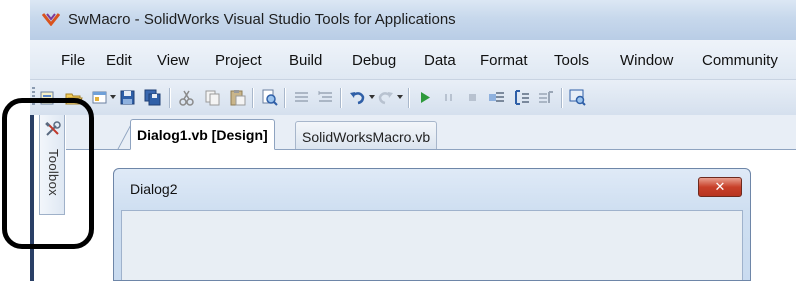  I want to click on document-tab-strip: Dialog1.vb [Design] SolidWorksMacro.vb, so click(431, 132).